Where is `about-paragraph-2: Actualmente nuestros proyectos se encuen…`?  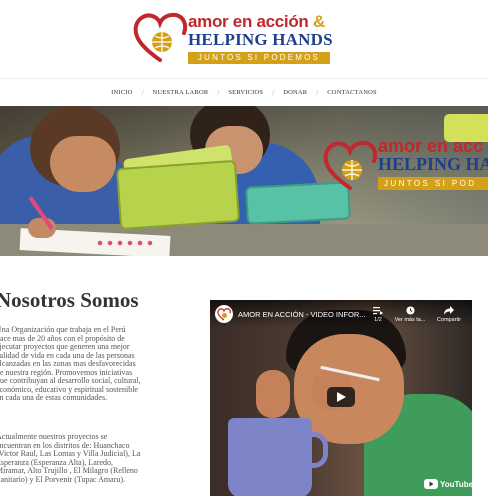 about-paragraph-2: Actualmente nuestros proyectos se encuen… is located at coordinates (70, 458).